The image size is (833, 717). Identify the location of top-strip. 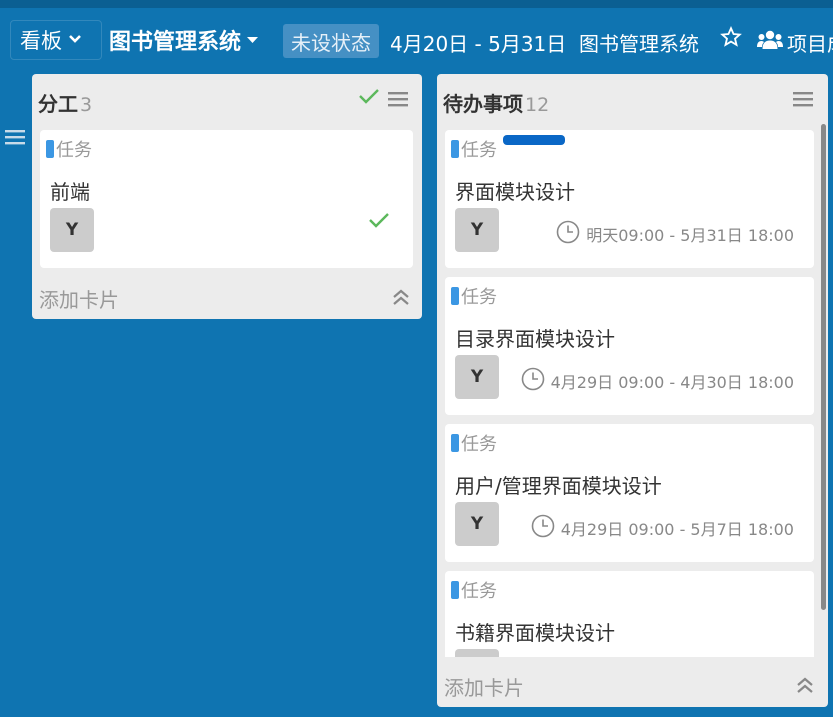
(416, 4).